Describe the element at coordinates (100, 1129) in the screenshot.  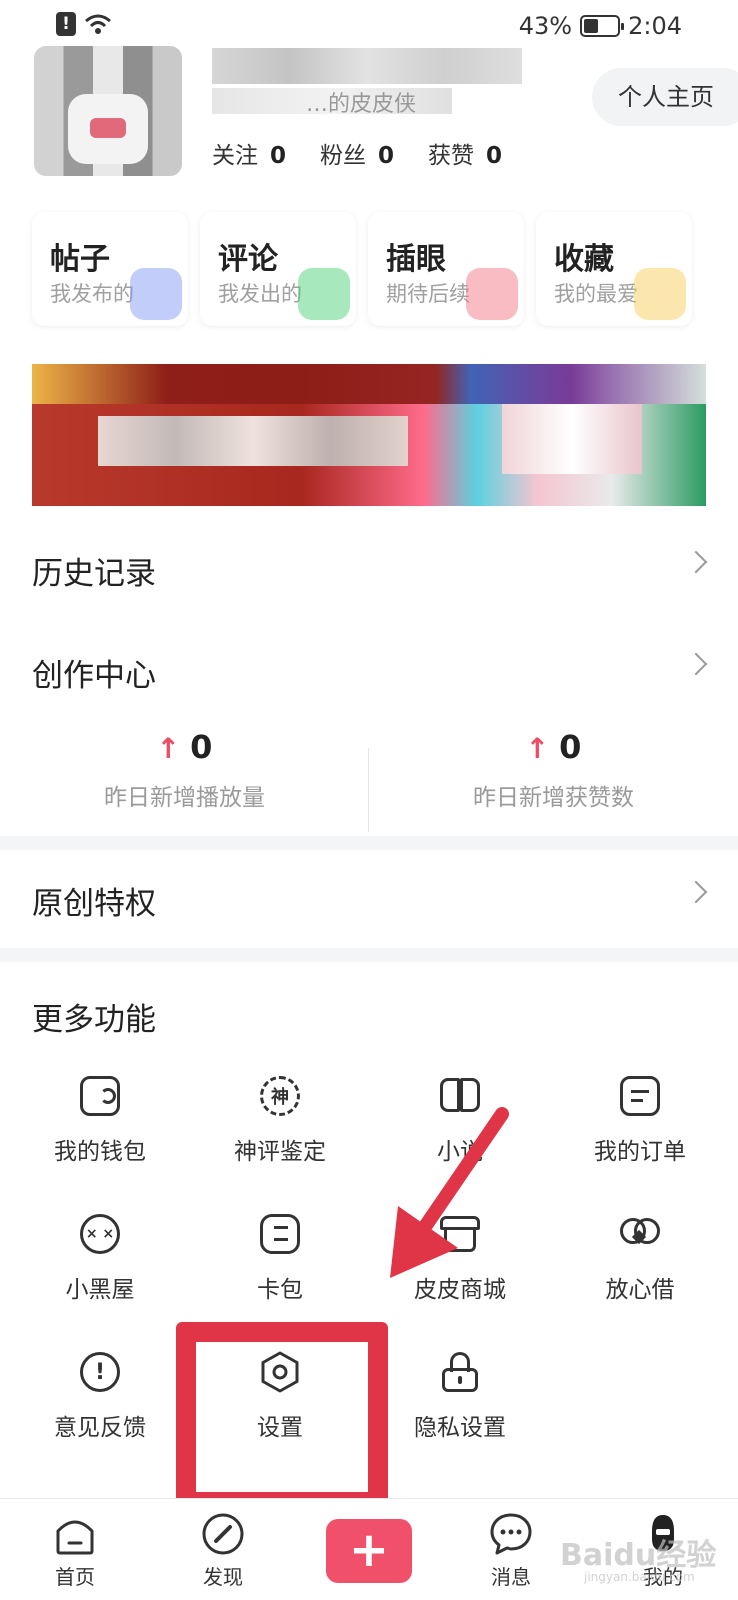
I see `feature-wallet: 我的钱包` at that location.